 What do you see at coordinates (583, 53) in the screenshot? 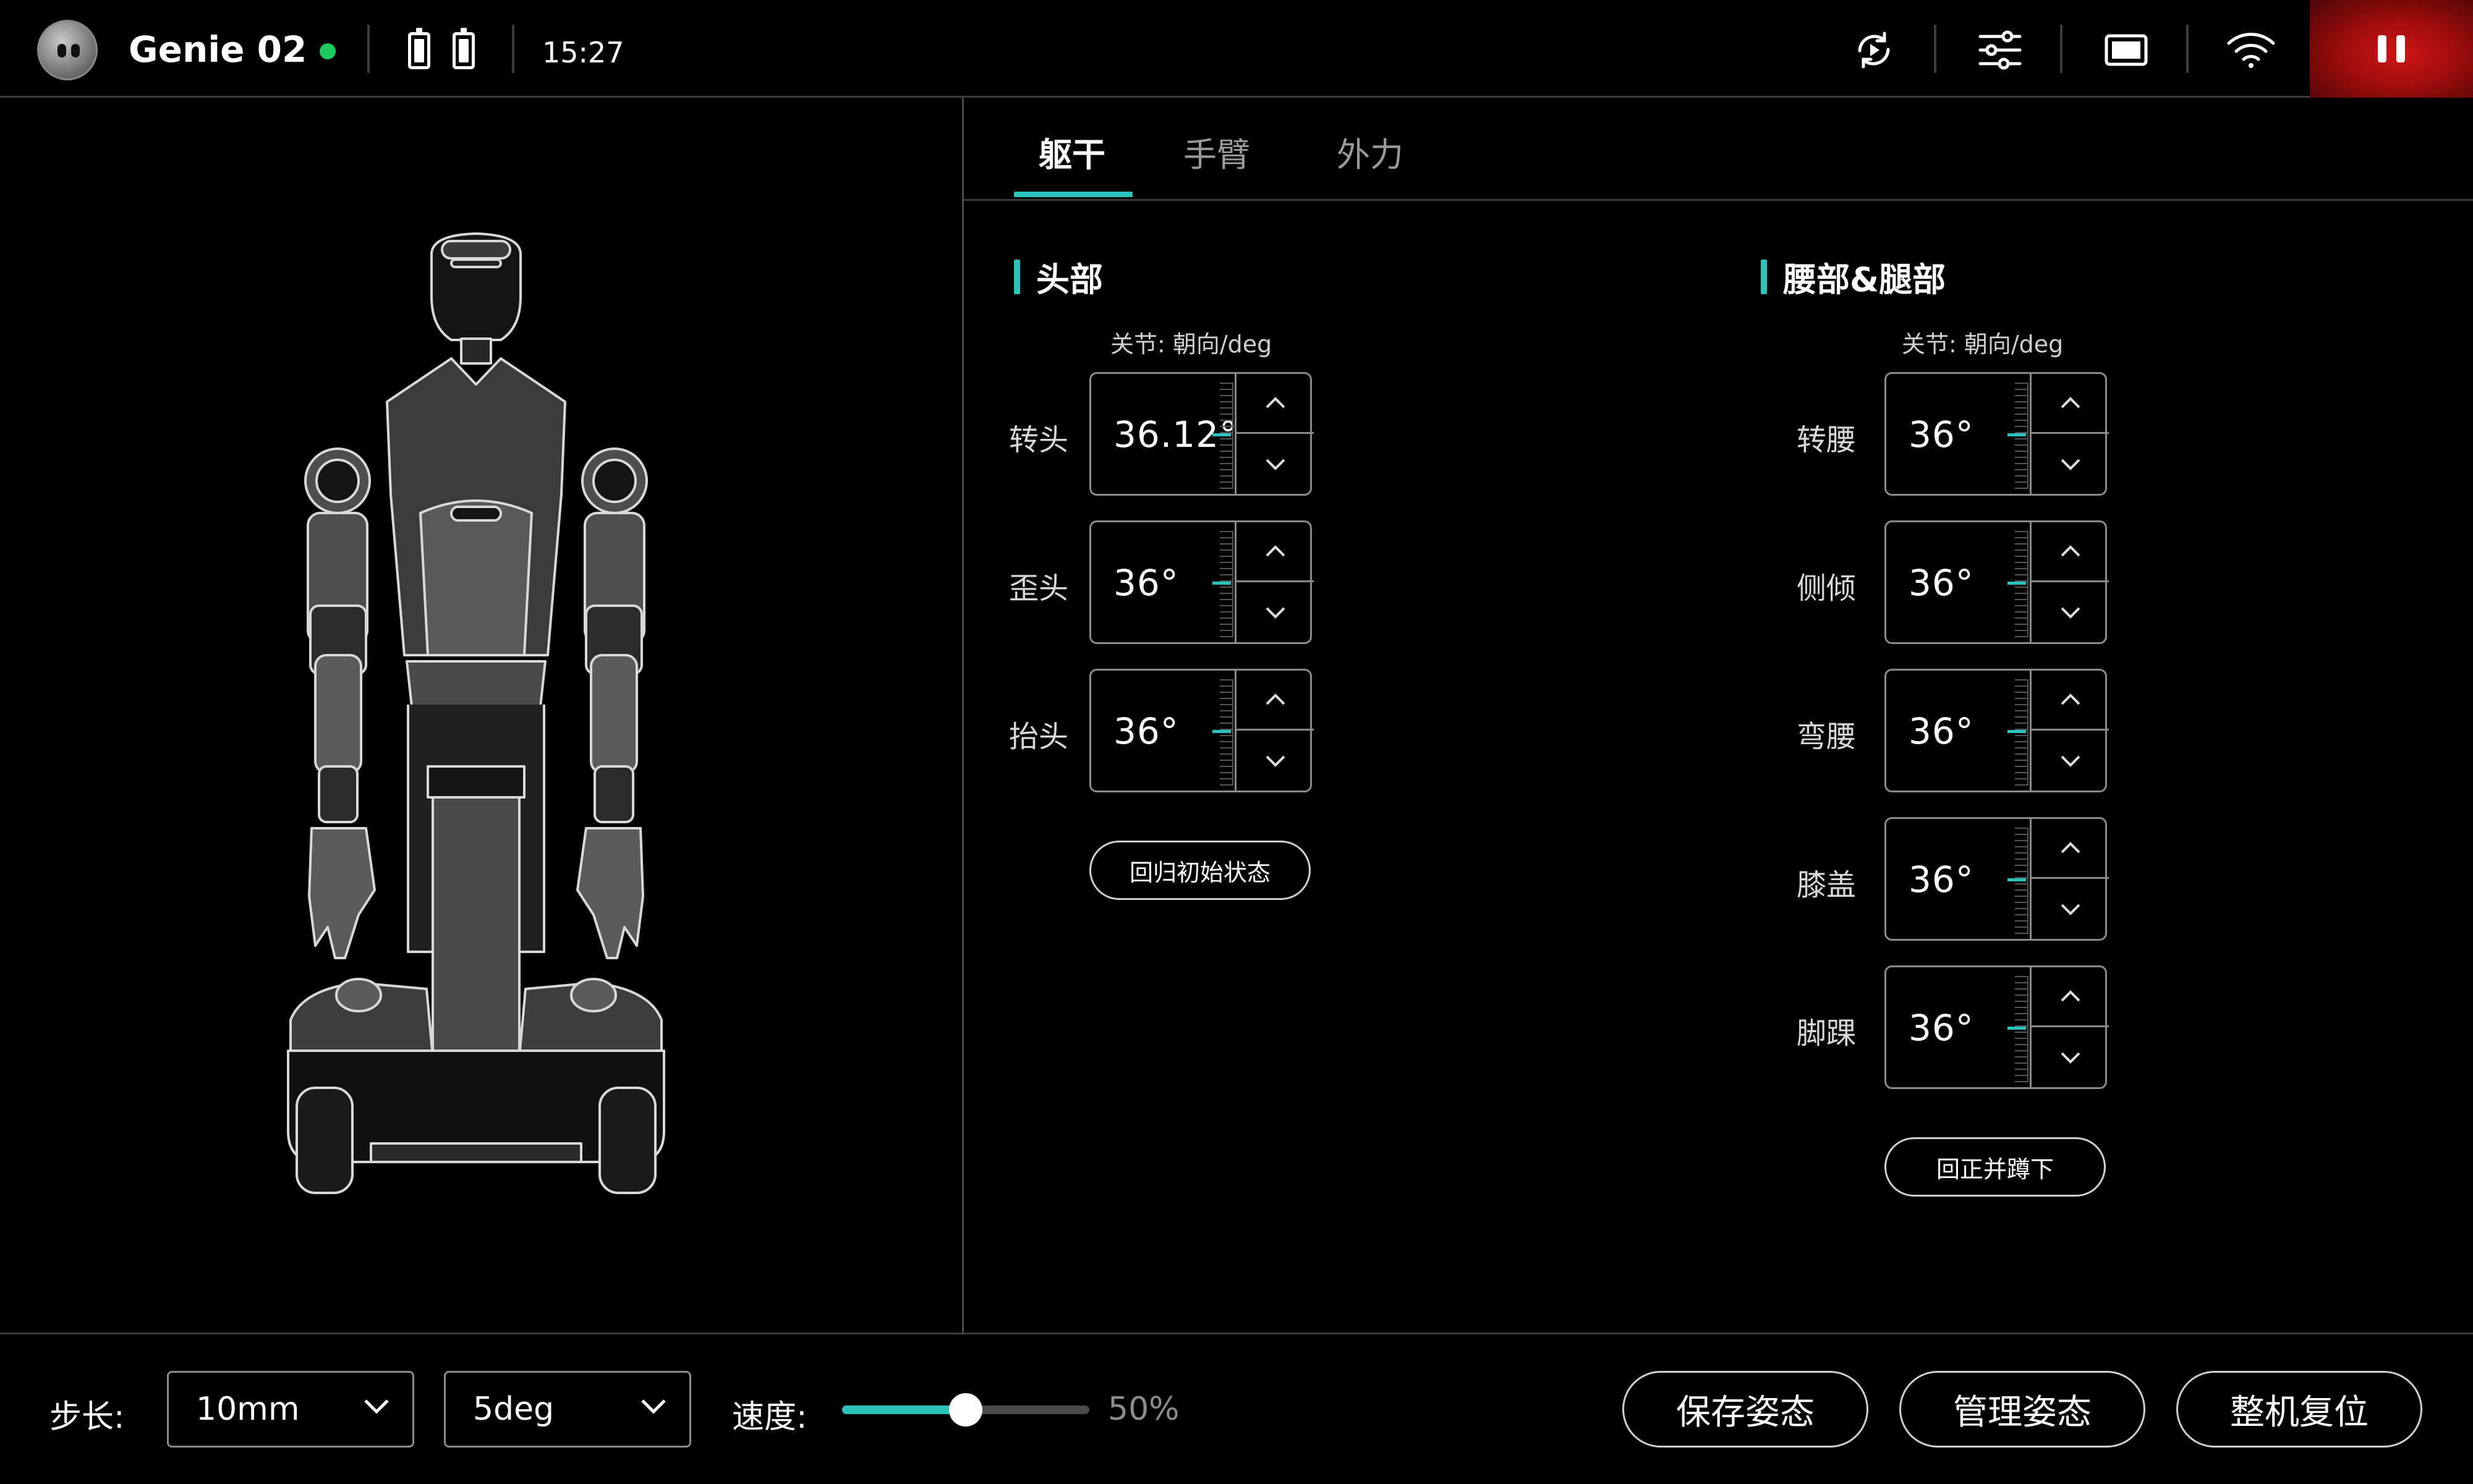
I see `clock: 15:27` at bounding box center [583, 53].